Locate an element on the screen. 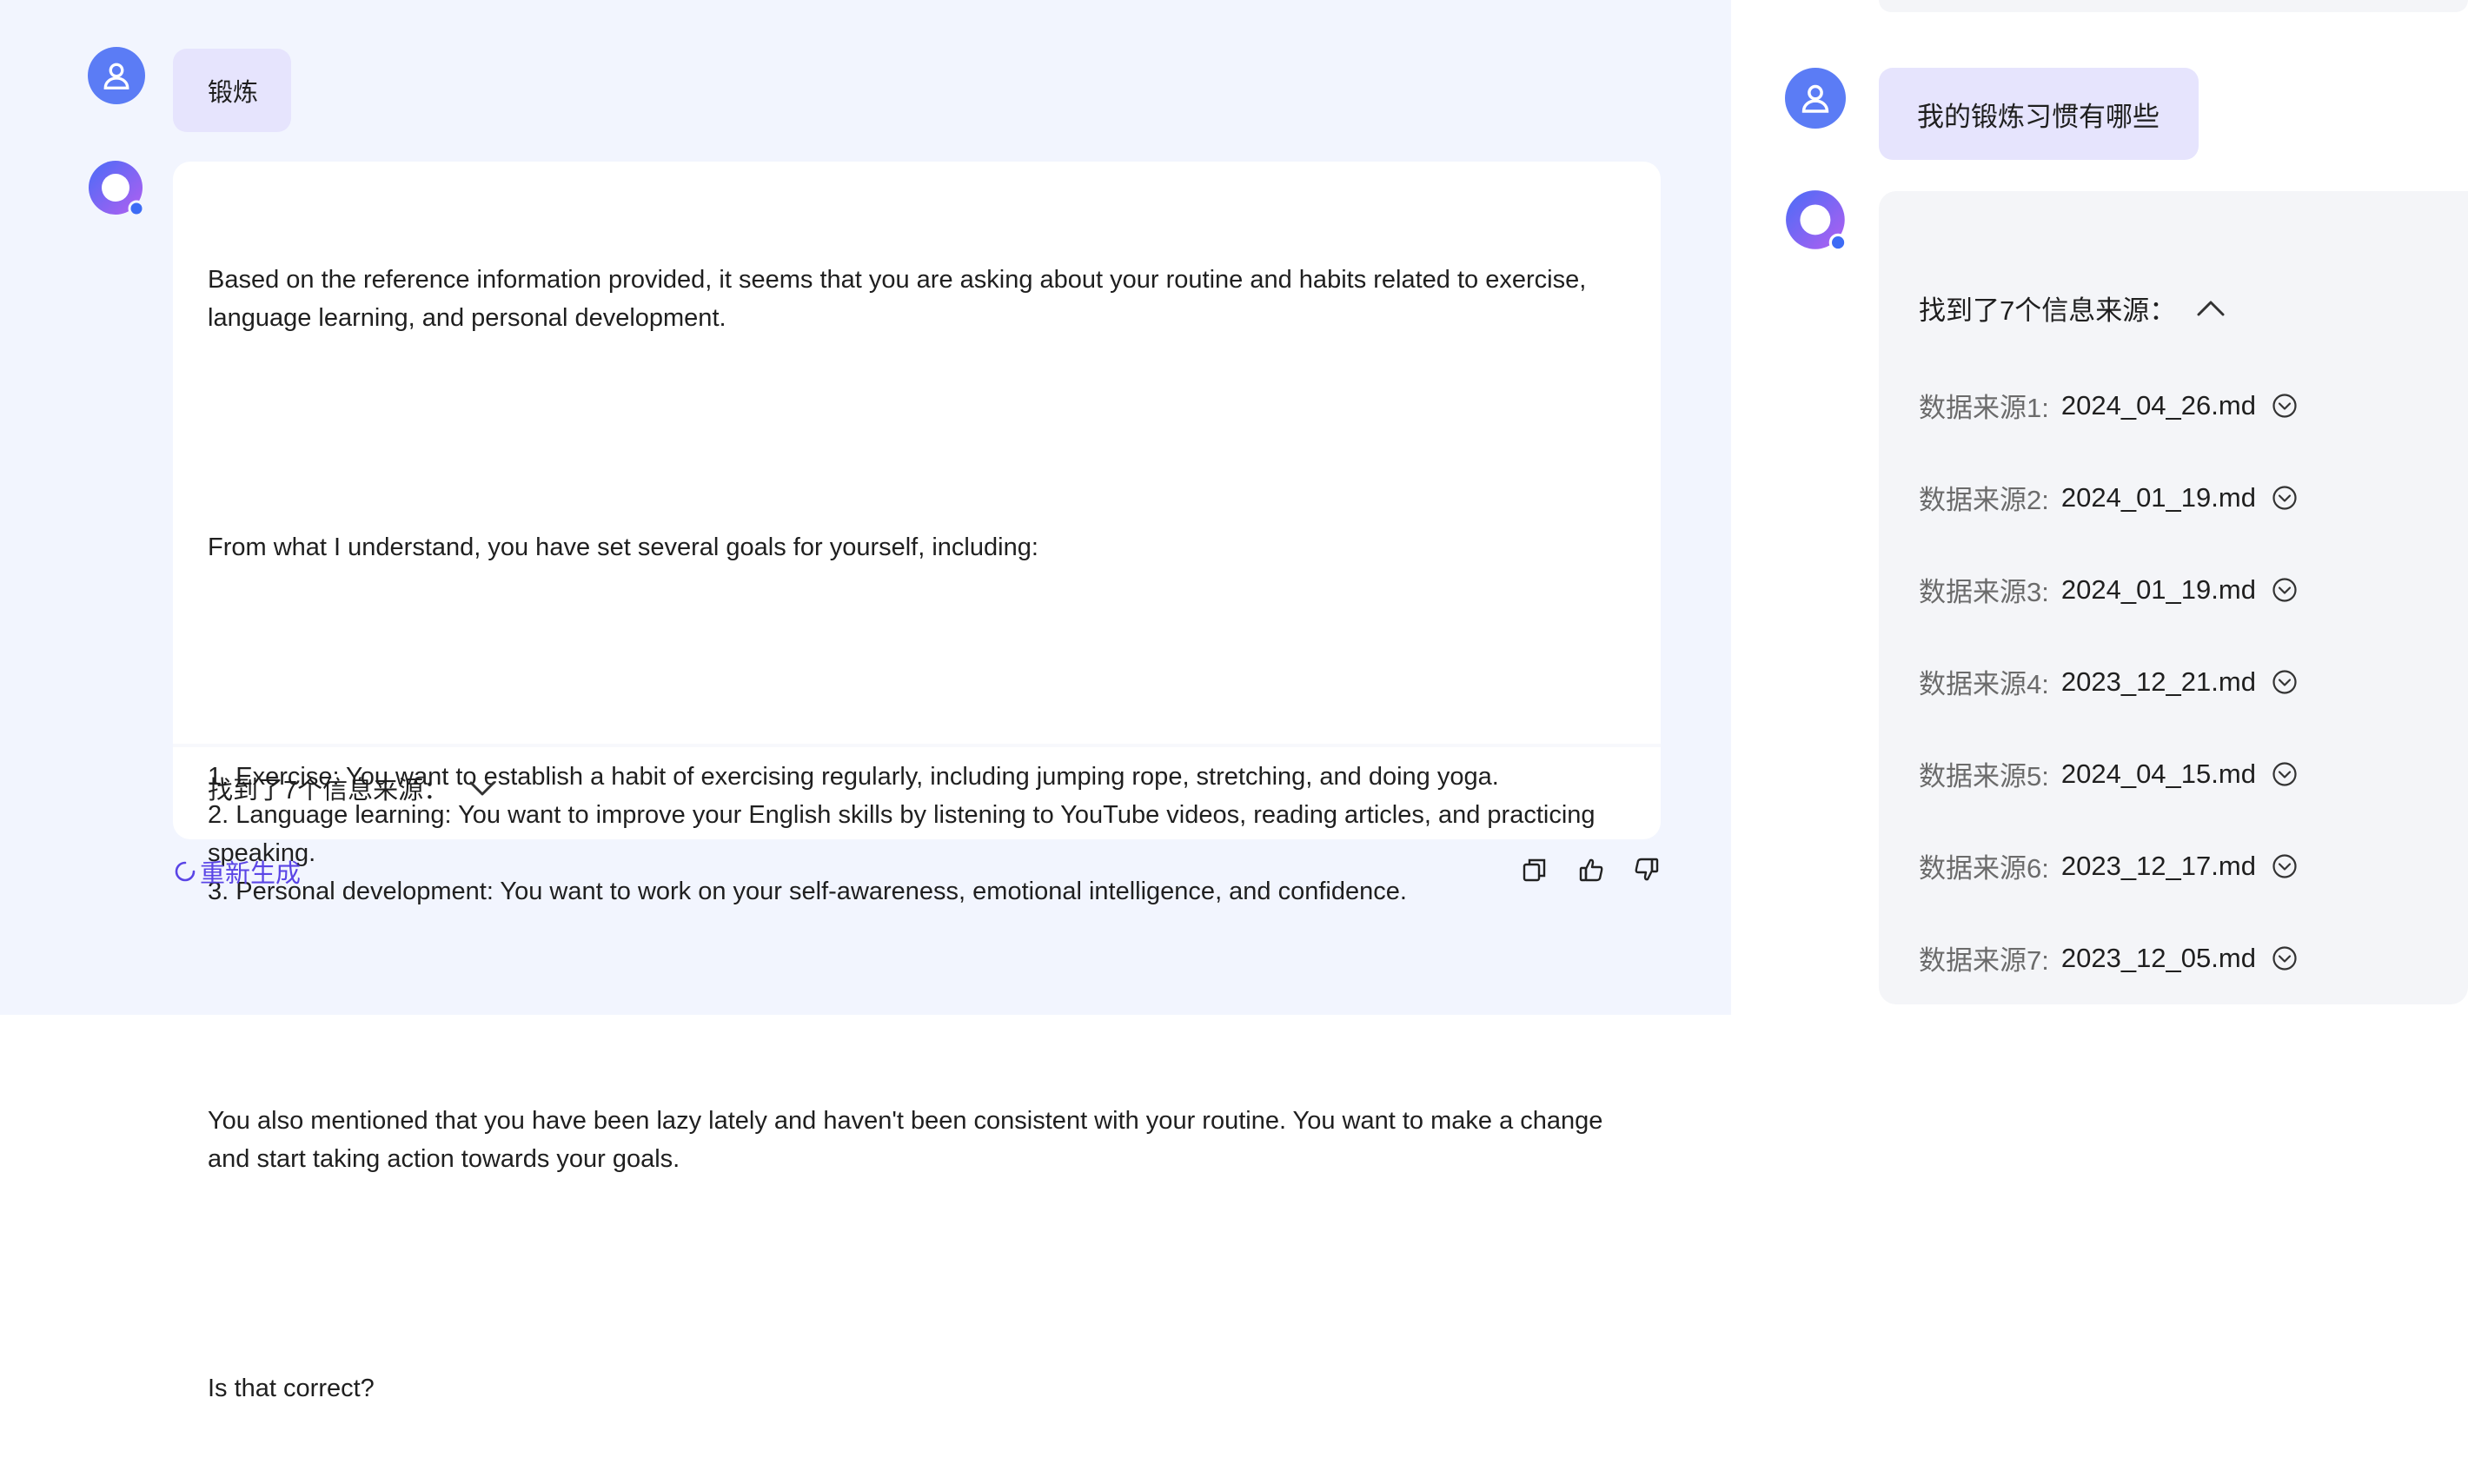  source-item-5: 数据来源5: 2024_04_15.md is located at coordinates (2108, 773).